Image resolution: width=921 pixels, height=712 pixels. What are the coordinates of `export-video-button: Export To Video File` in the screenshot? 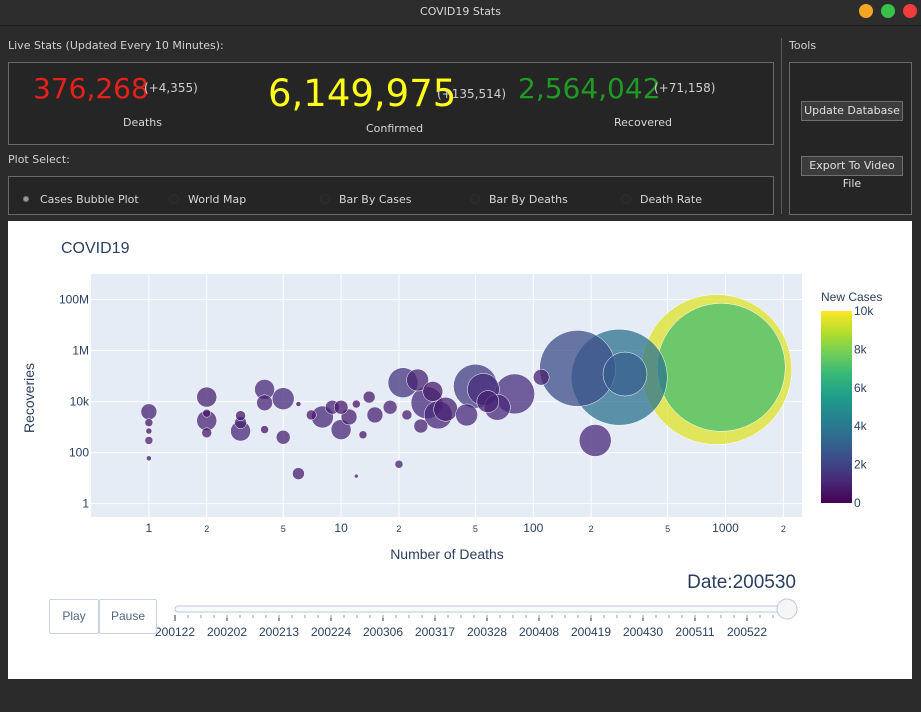 It's located at (852, 173).